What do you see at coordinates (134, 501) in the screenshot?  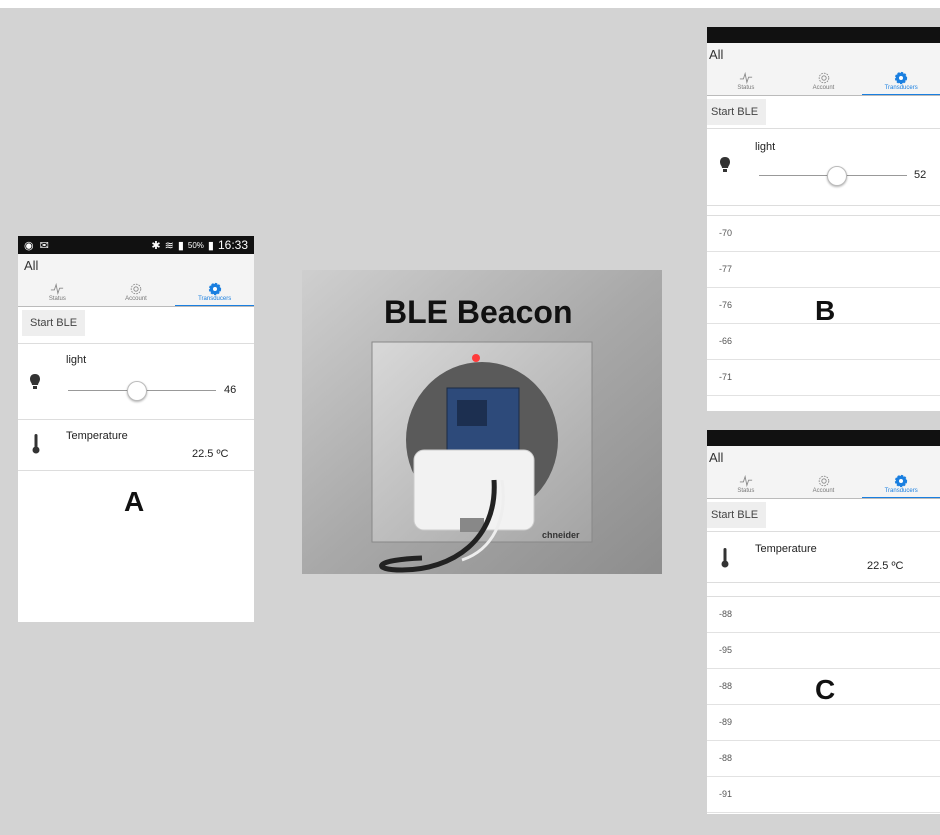 I see `label-a: A` at bounding box center [134, 501].